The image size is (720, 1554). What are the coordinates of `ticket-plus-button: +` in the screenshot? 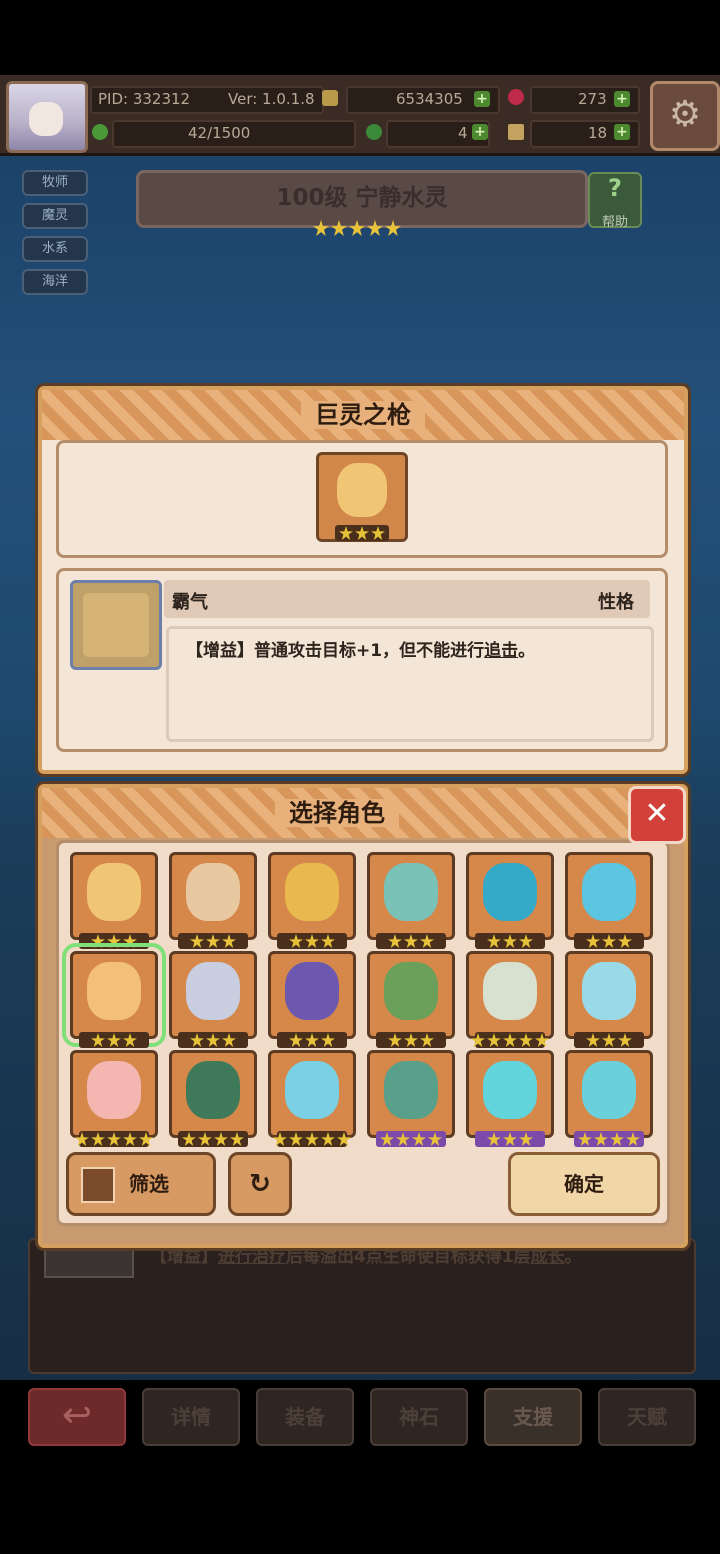 It's located at (622, 132).